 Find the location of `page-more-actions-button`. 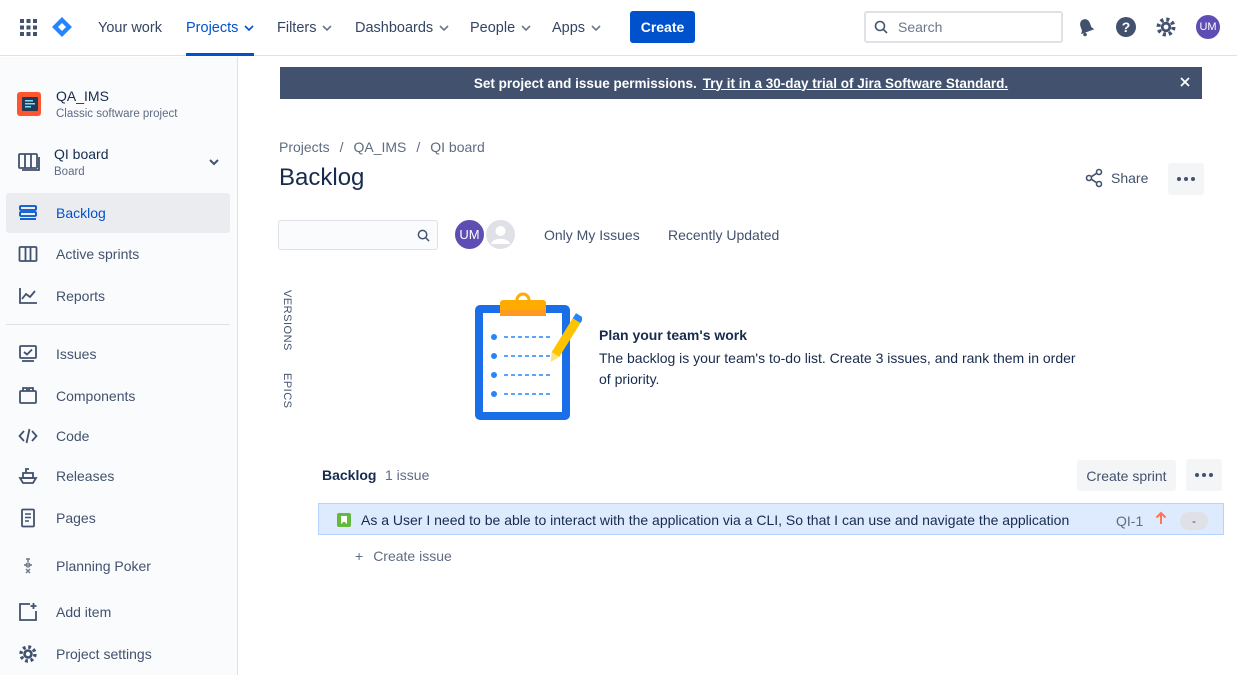

page-more-actions-button is located at coordinates (1186, 179).